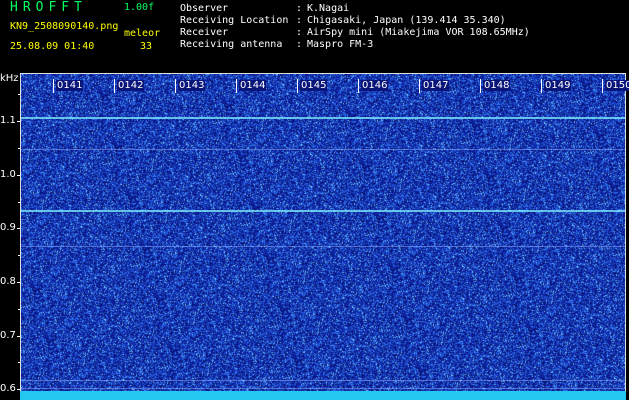  Describe the element at coordinates (192, 85) in the screenshot. I see `time-tick-label: 0143` at that location.